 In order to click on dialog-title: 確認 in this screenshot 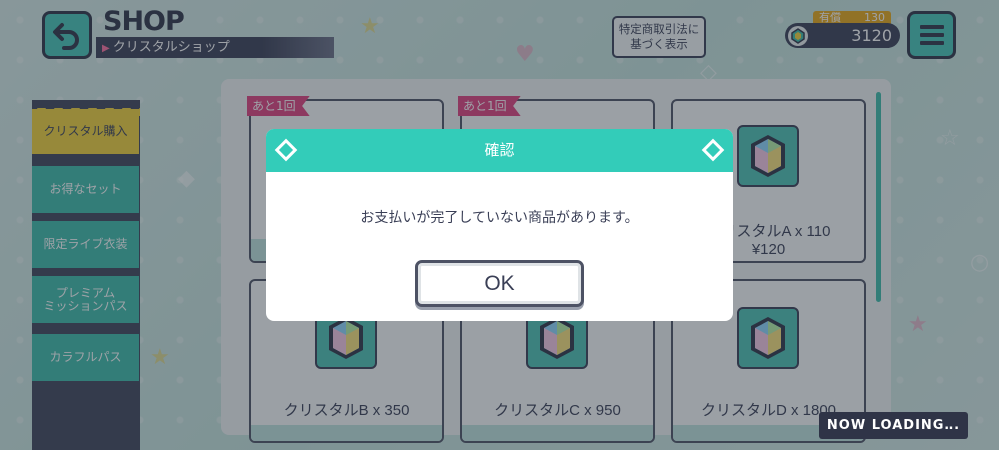, I will do `click(499, 150)`.